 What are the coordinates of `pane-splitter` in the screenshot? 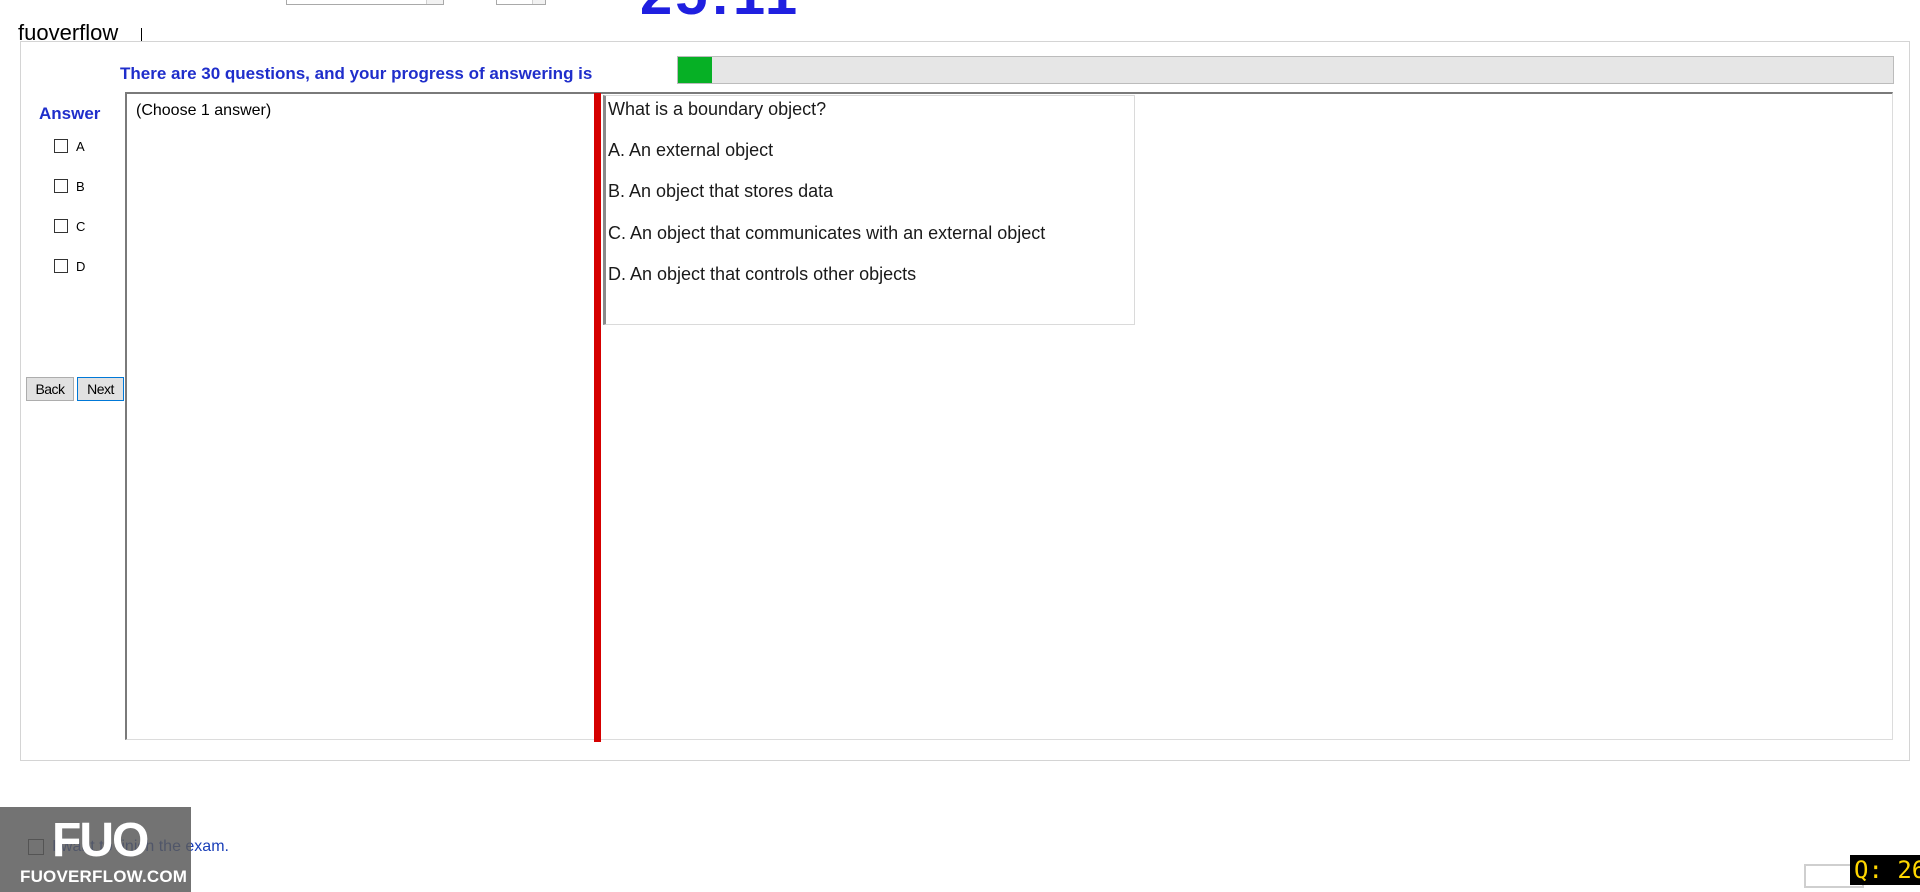 It's located at (597, 417).